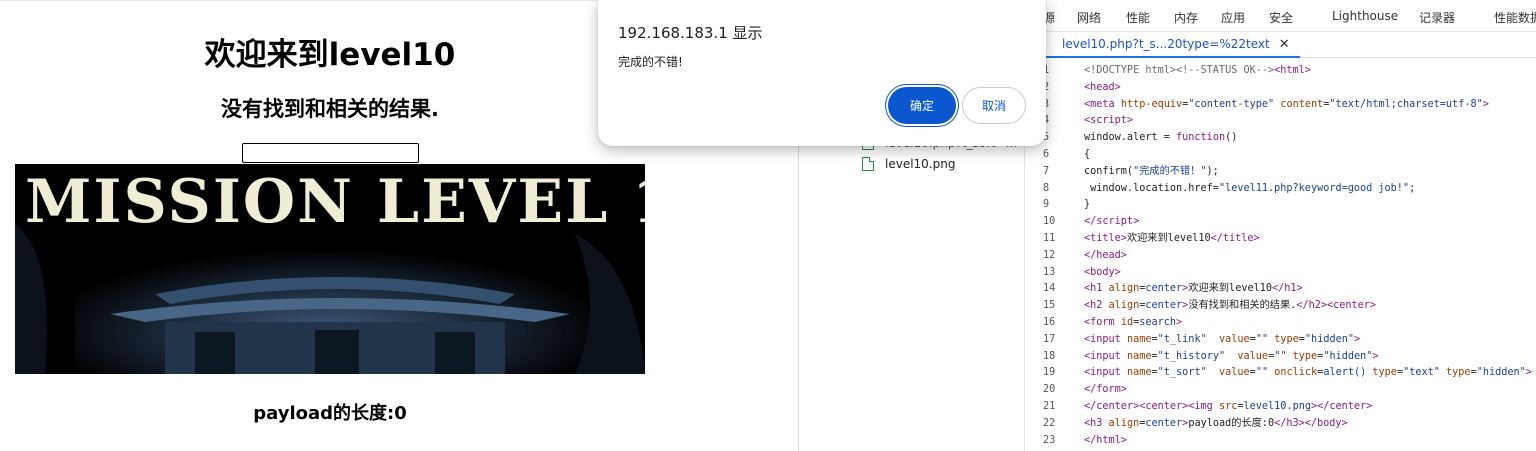 Image resolution: width=1536 pixels, height=451 pixels. What do you see at coordinates (1049, 222) in the screenshot?
I see `line-number: 10` at bounding box center [1049, 222].